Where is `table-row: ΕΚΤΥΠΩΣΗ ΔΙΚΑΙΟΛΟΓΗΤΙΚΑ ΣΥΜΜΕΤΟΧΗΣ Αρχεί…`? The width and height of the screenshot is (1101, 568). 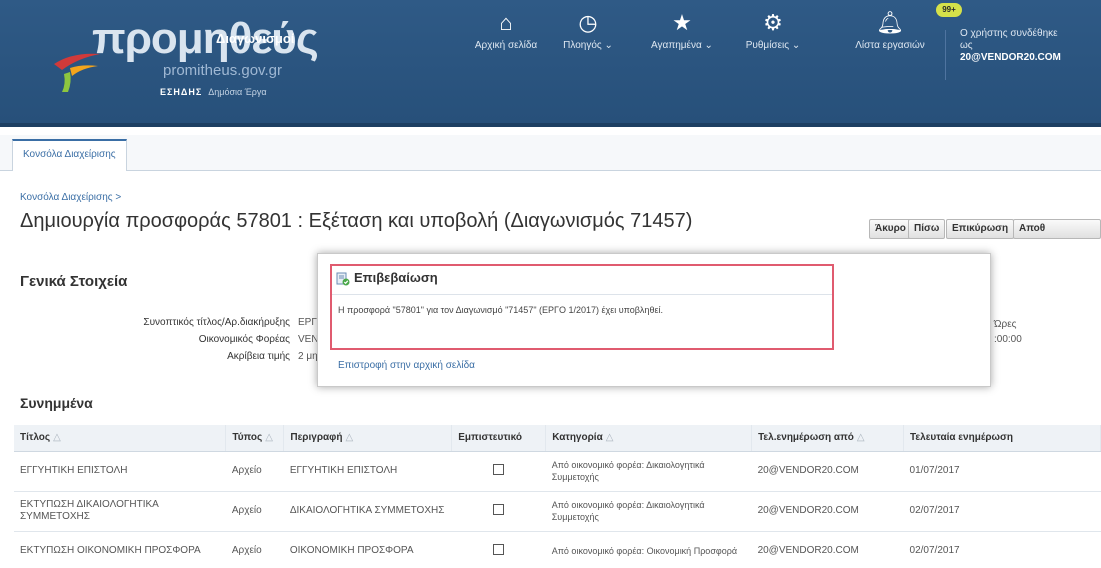 table-row: ΕΚΤΥΠΩΣΗ ΔΙΚΑΙΟΛΟΓΗΤΙΚΑ ΣΥΜΜΕΤΟΧΗΣ Αρχεί… is located at coordinates (557, 511).